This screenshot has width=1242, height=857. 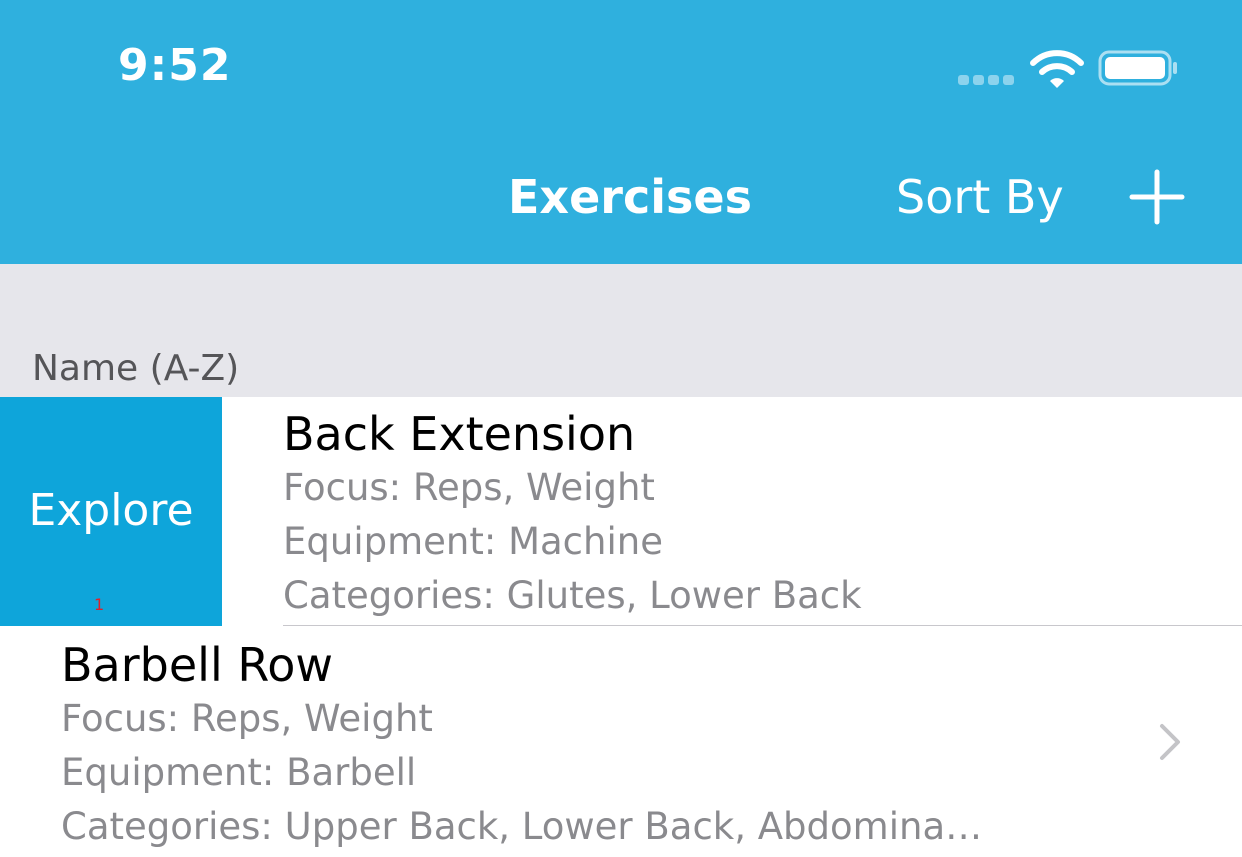 What do you see at coordinates (1157, 197) in the screenshot?
I see `plus-icon` at bounding box center [1157, 197].